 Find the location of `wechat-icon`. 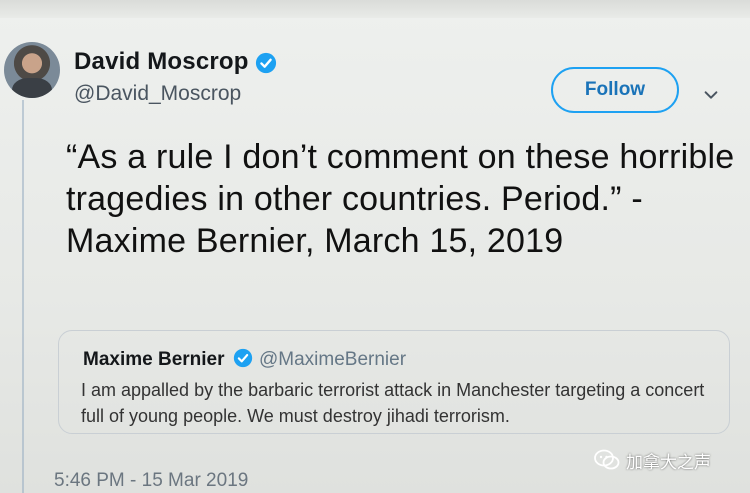

wechat-icon is located at coordinates (607, 459).